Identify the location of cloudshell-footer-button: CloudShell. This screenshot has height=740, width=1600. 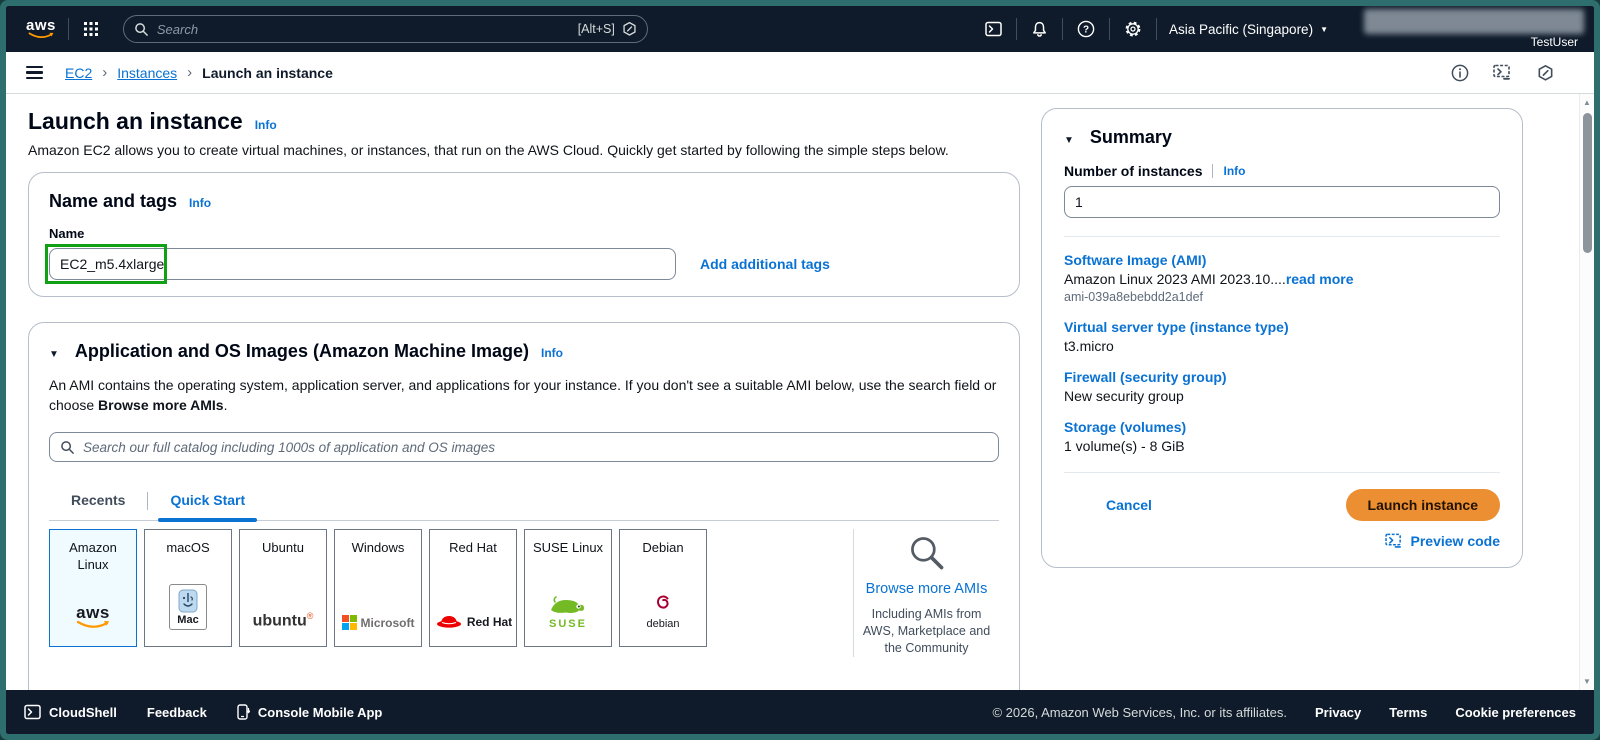
(70, 712).